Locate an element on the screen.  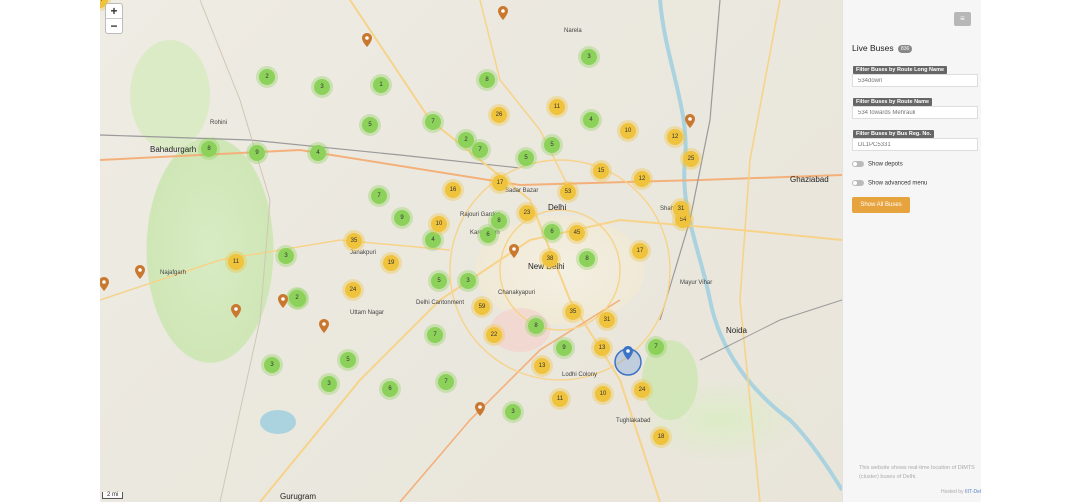
show-advanced-menu-toggle: Show advanced menu is located at coordinates (889, 183).